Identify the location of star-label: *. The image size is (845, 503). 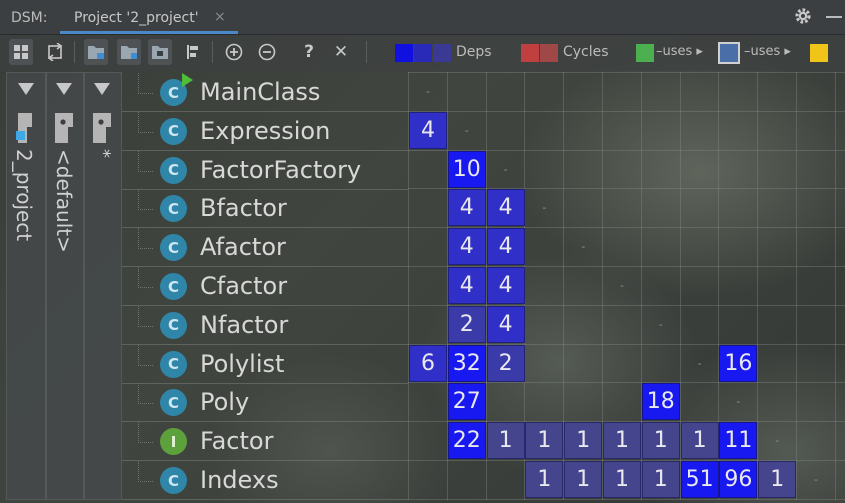
(103, 153).